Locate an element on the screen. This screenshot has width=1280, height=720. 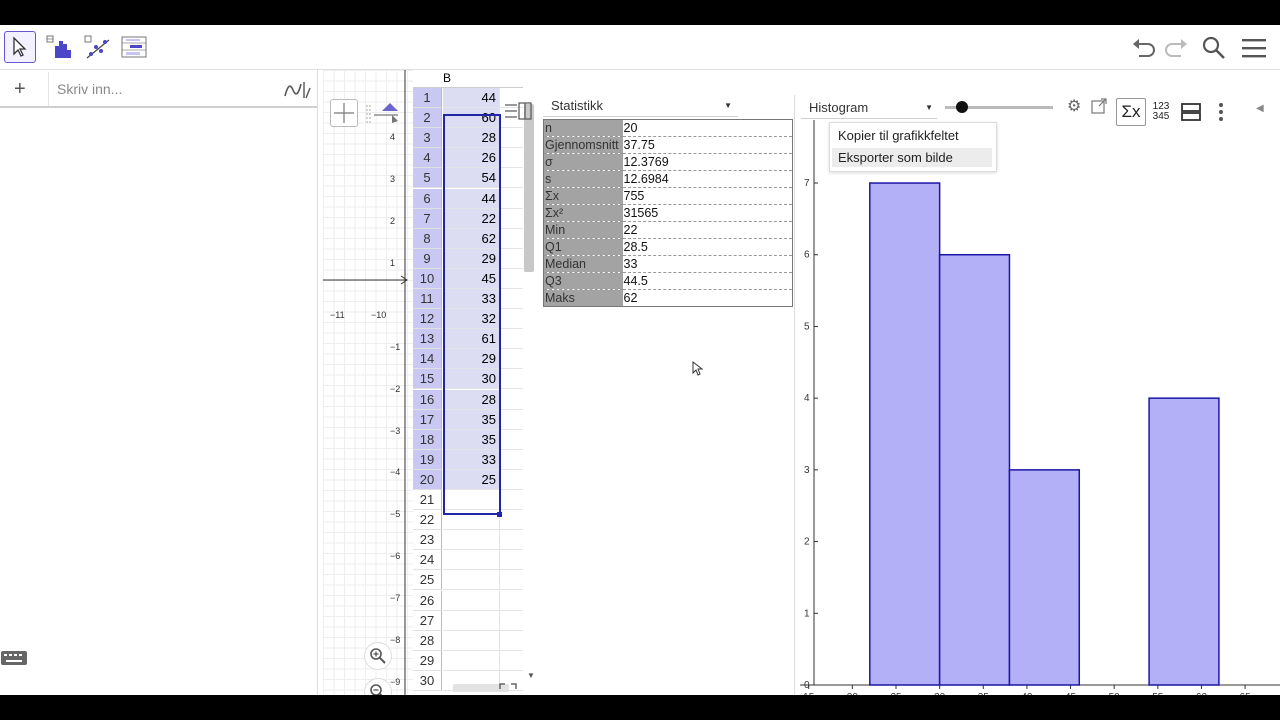
gear-icon: ⚙ is located at coordinates (1076, 107).